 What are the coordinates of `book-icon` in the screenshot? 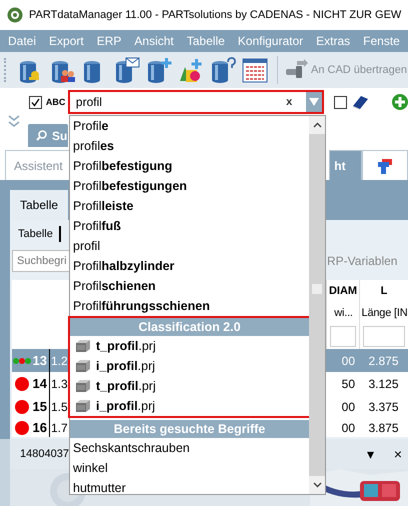 It's located at (360, 102).